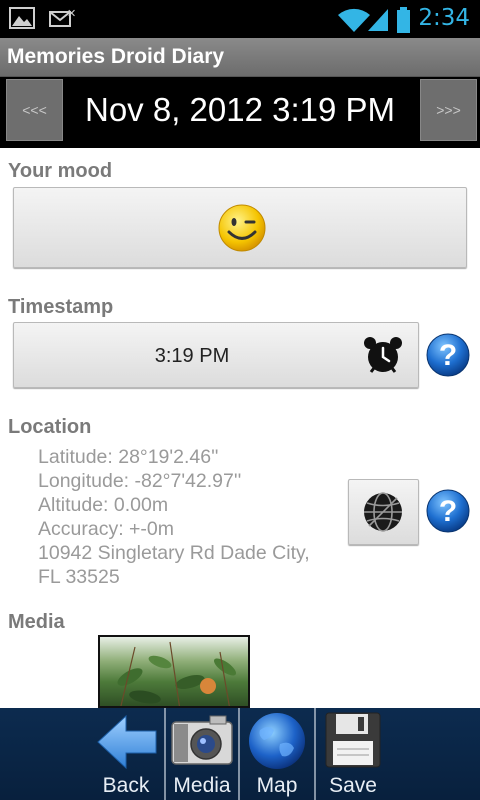 This screenshot has height=800, width=480. What do you see at coordinates (103, 505) in the screenshot?
I see `altitude-text: Altitude: 0.00m` at bounding box center [103, 505].